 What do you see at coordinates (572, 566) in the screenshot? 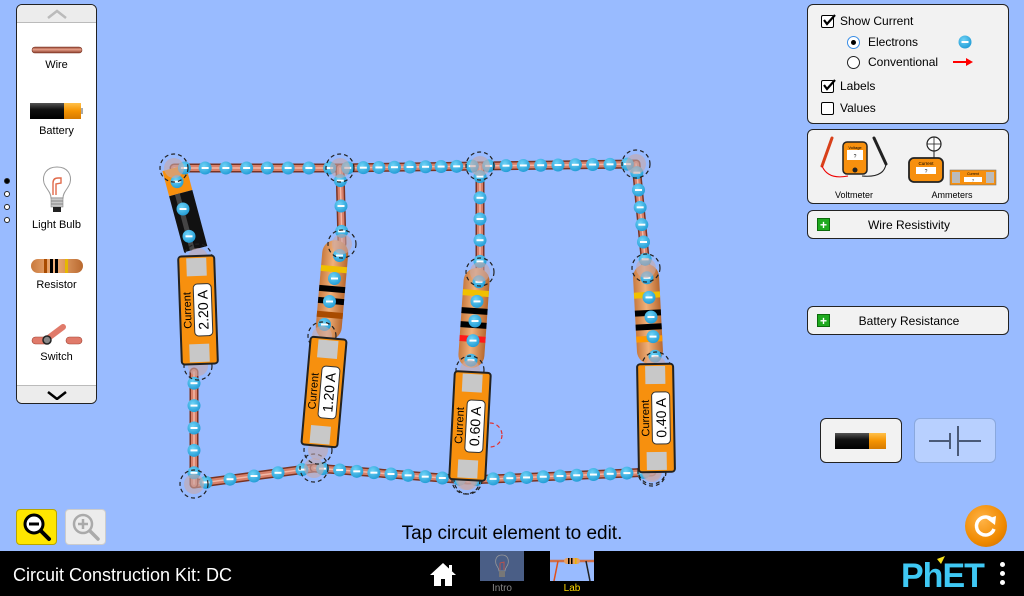
I see `lab-screen-icon` at bounding box center [572, 566].